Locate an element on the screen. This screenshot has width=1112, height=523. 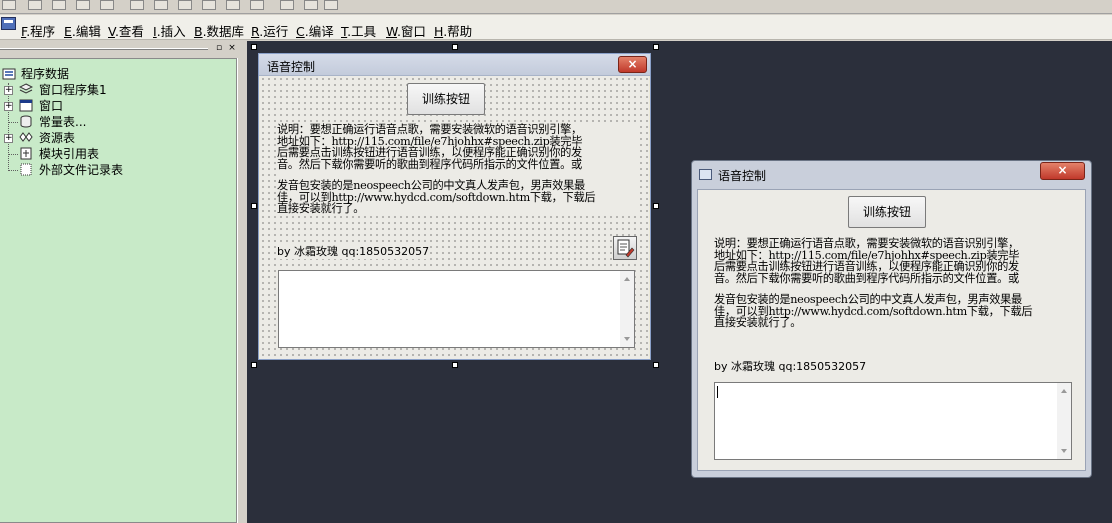
tree-item-label: 外部文件记录表 is located at coordinates (81, 170).